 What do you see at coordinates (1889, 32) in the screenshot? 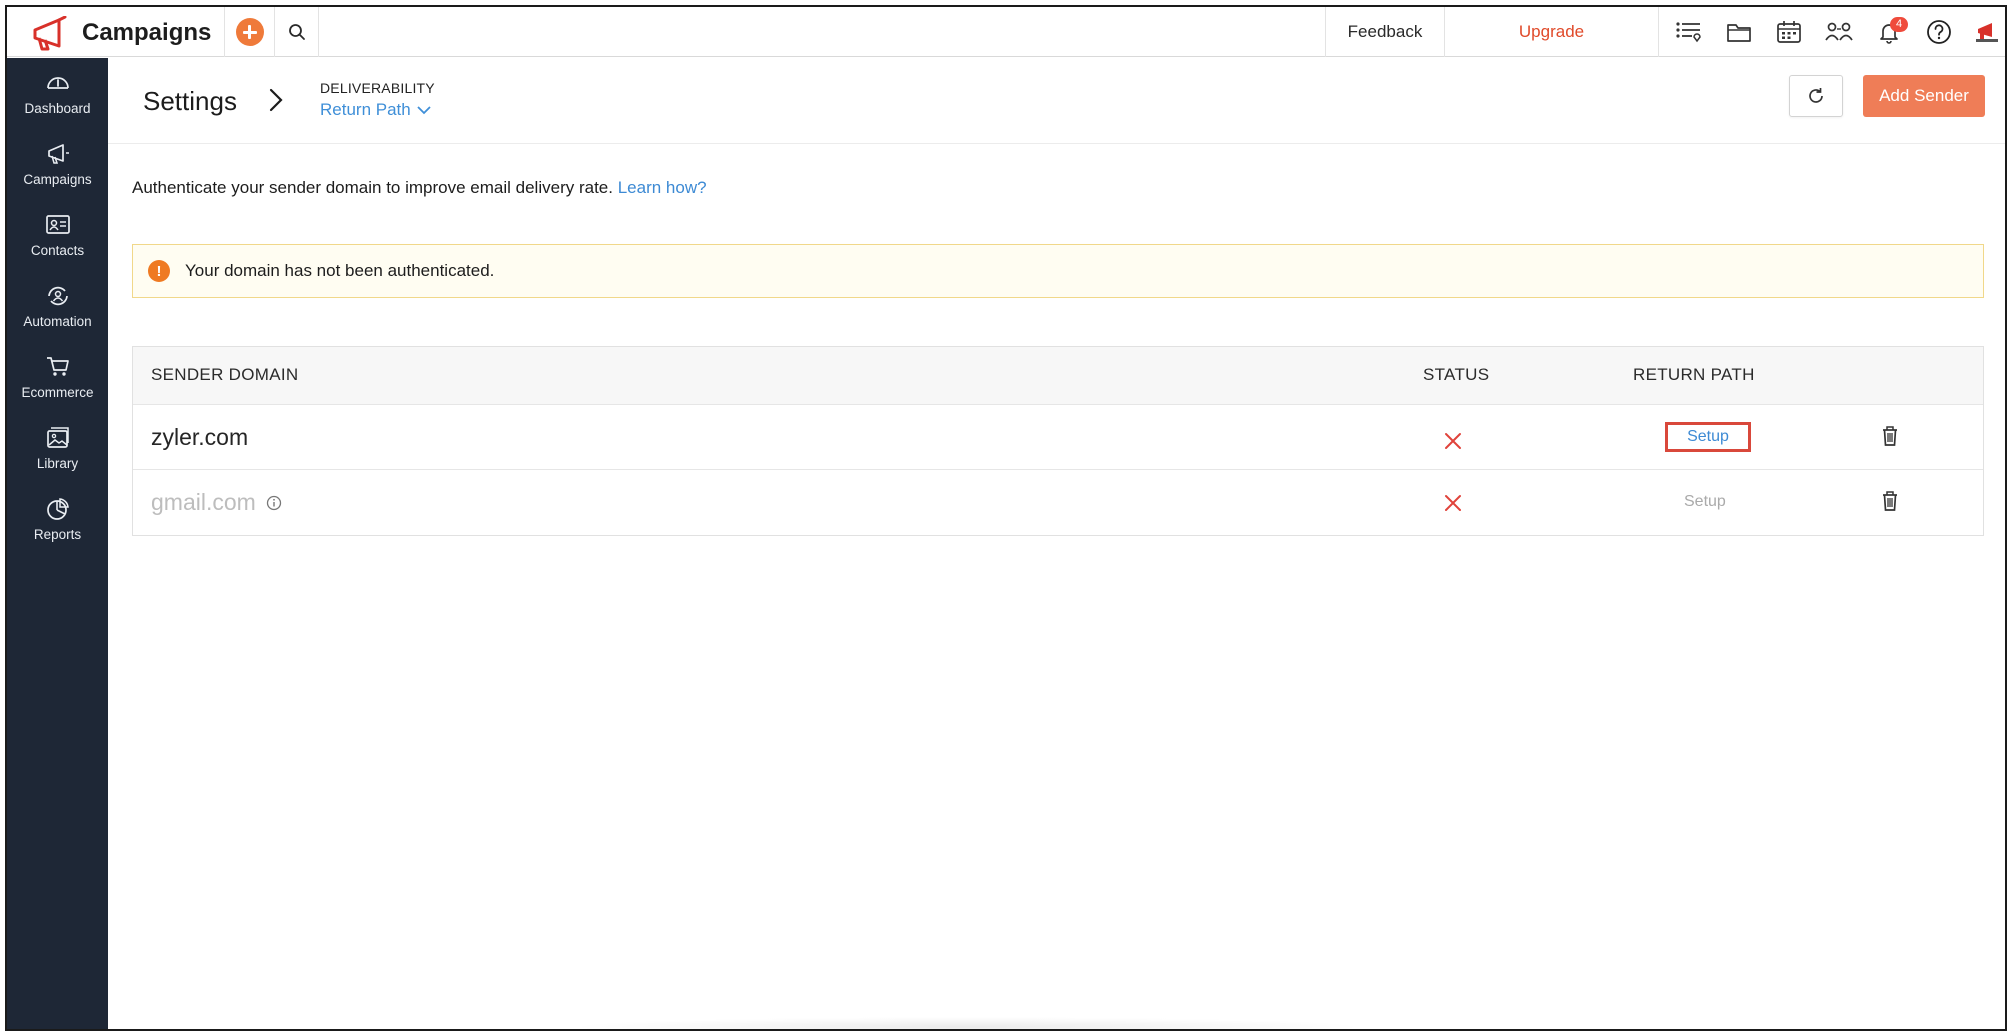
I see `notifications-button: 4` at bounding box center [1889, 32].